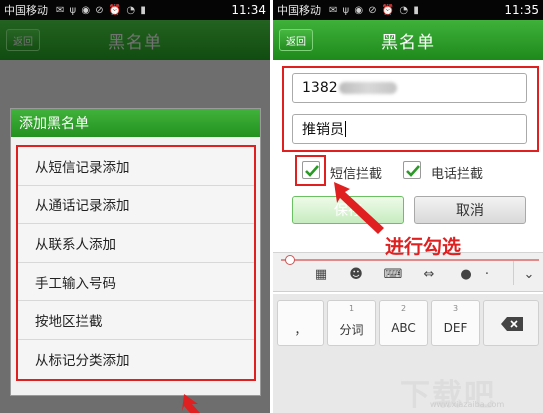 This screenshot has height=413, width=543. I want to click on emoji-icon: ☻, so click(356, 274).